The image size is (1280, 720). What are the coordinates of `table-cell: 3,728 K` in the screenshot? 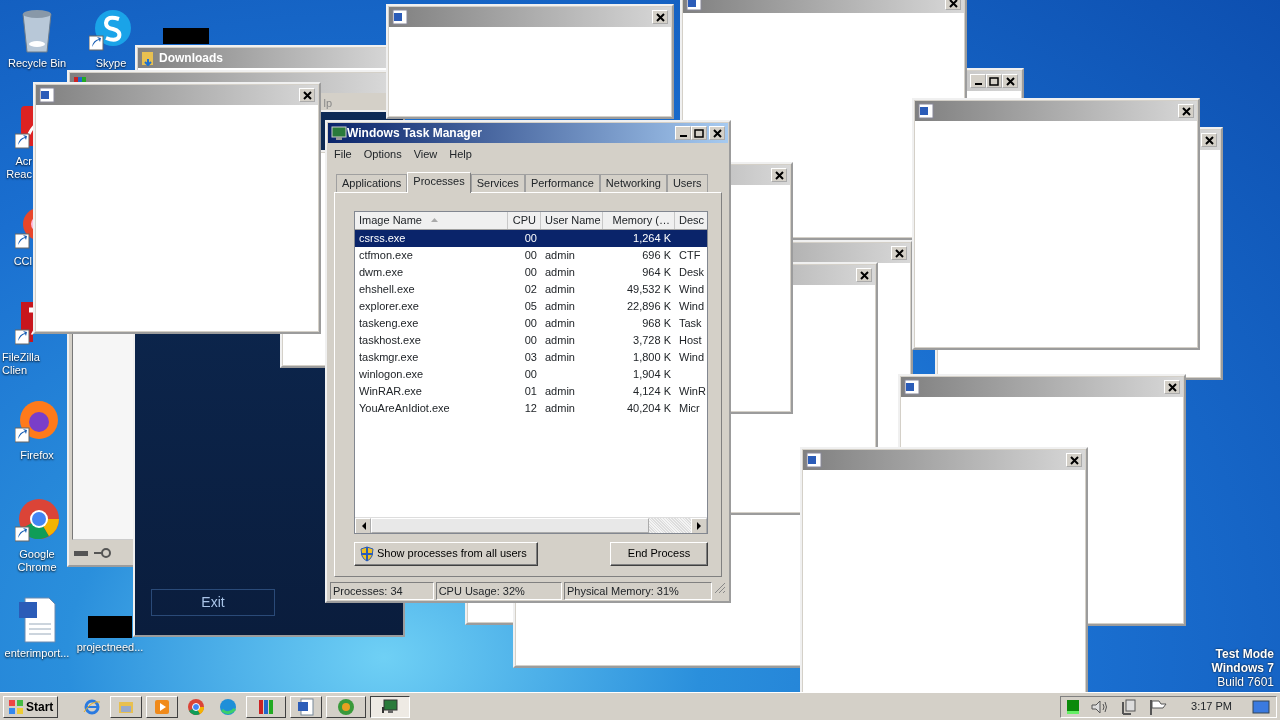 It's located at (652, 339).